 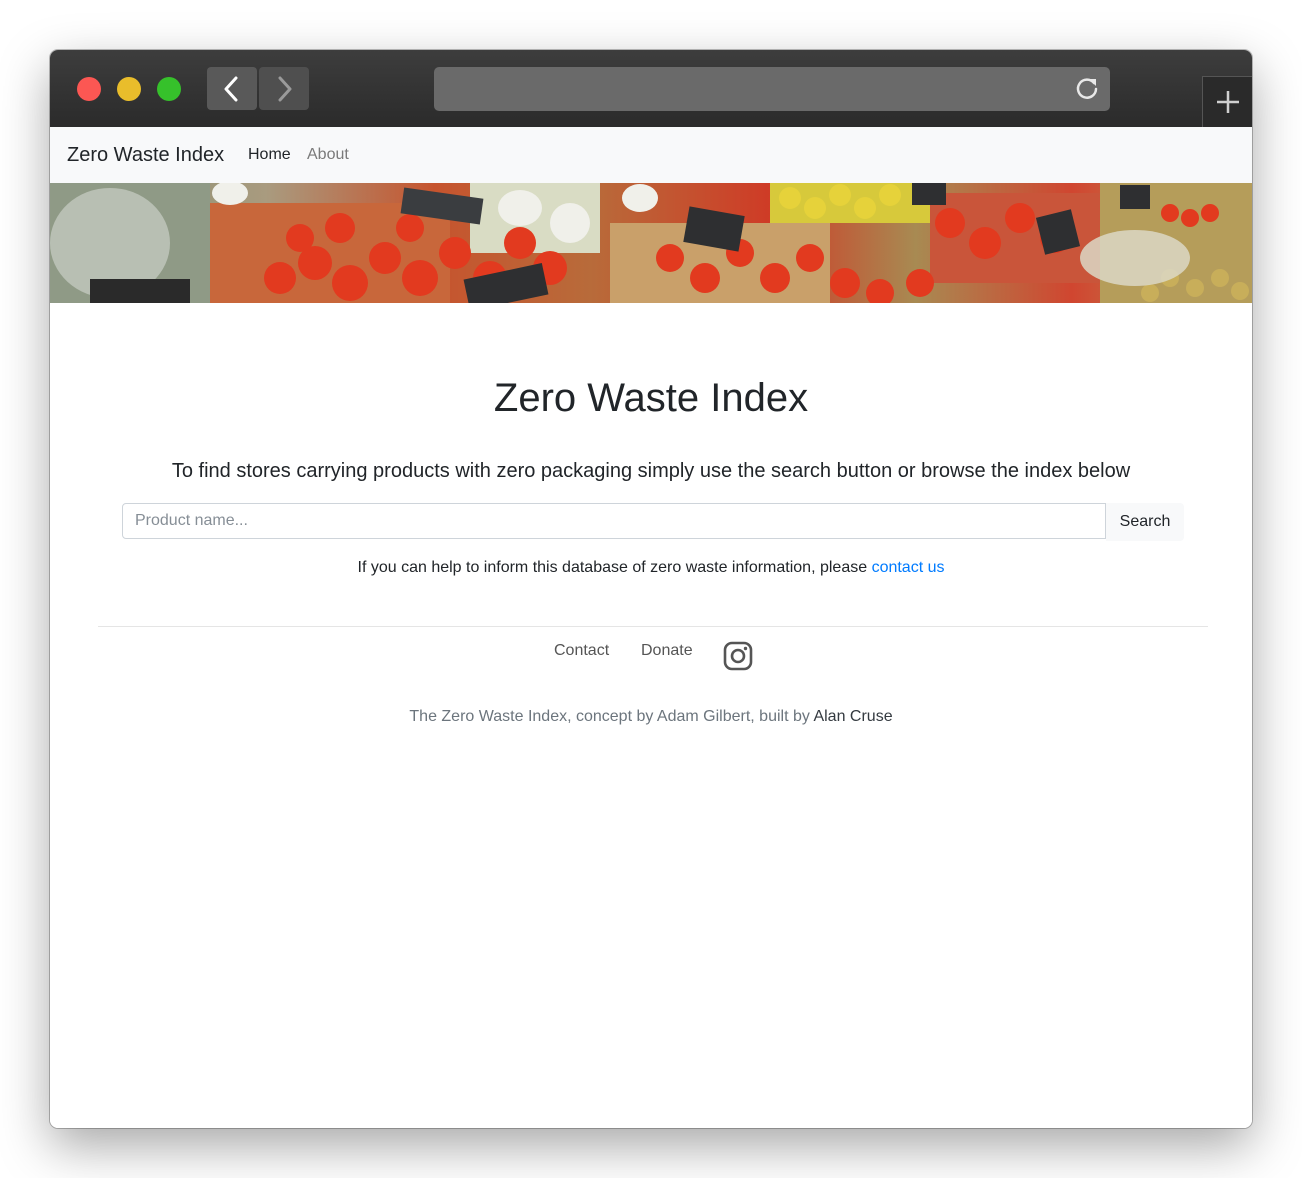 What do you see at coordinates (169, 89) in the screenshot?
I see `maximize-window-button` at bounding box center [169, 89].